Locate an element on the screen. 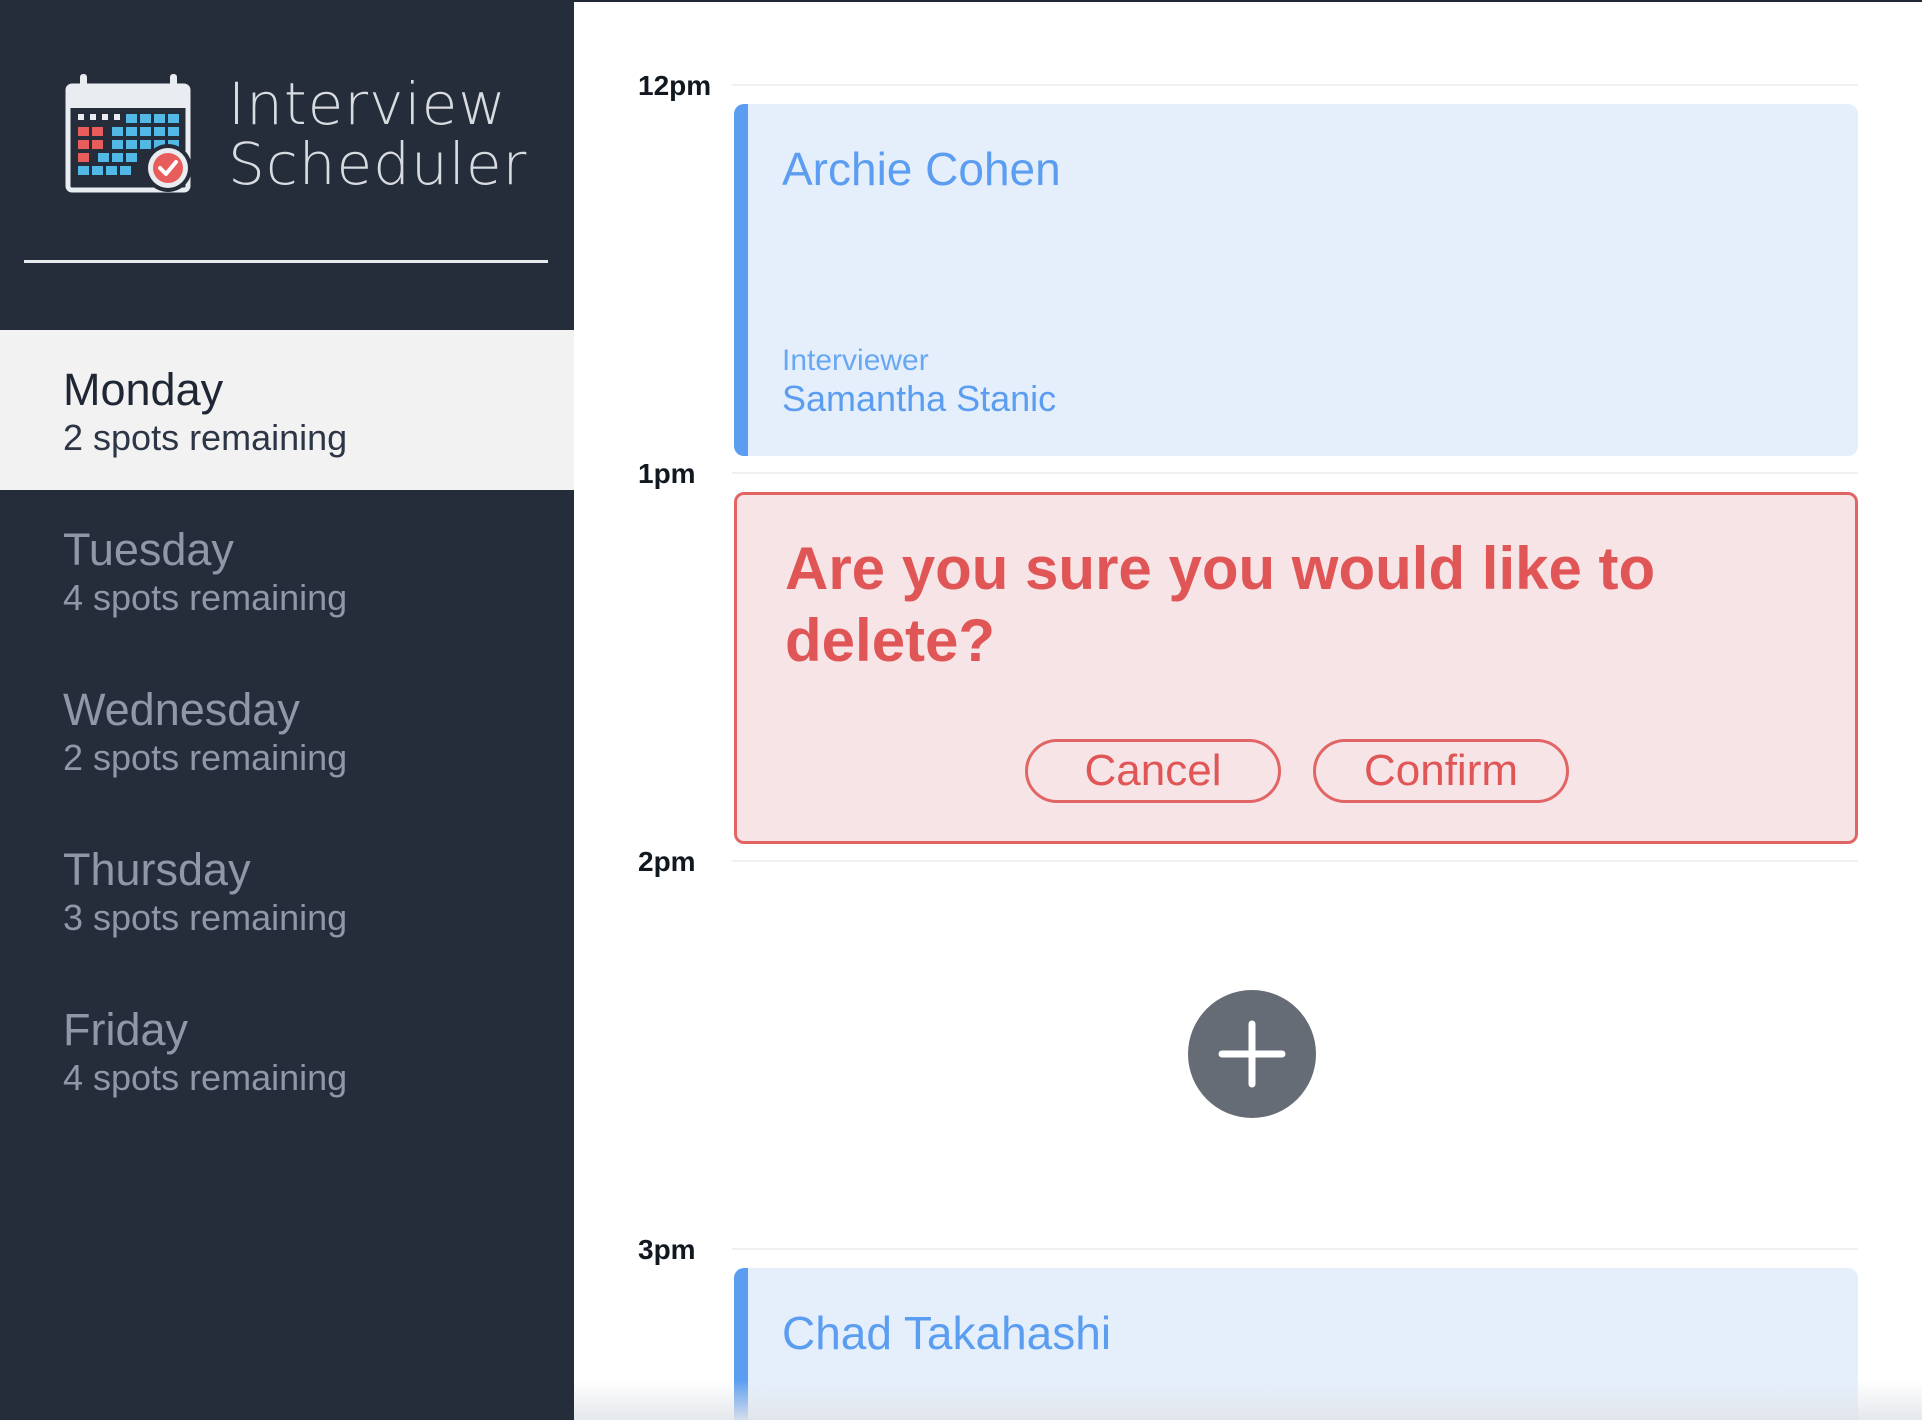 Image resolution: width=1922 pixels, height=1420 pixels. sidebar-divider is located at coordinates (286, 261).